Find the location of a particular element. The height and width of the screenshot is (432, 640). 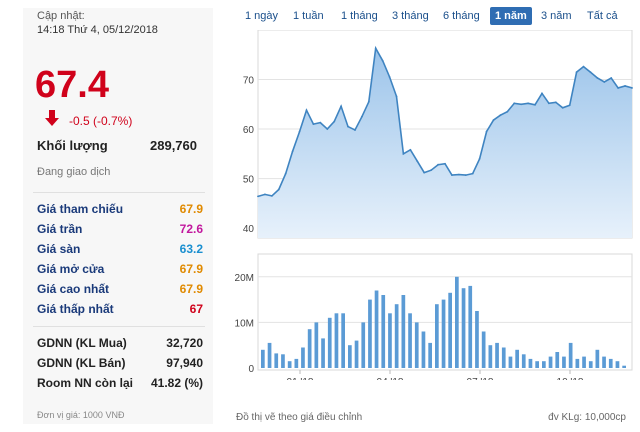

down-arrow-icon is located at coordinates (52, 118).